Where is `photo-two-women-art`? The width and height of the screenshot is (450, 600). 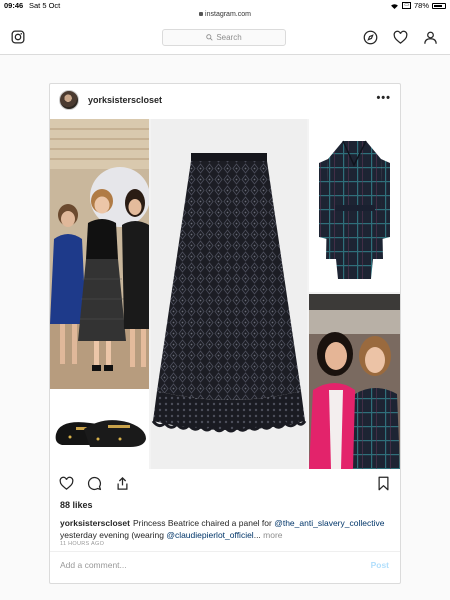
photo-two-women-art is located at coordinates (354, 381).